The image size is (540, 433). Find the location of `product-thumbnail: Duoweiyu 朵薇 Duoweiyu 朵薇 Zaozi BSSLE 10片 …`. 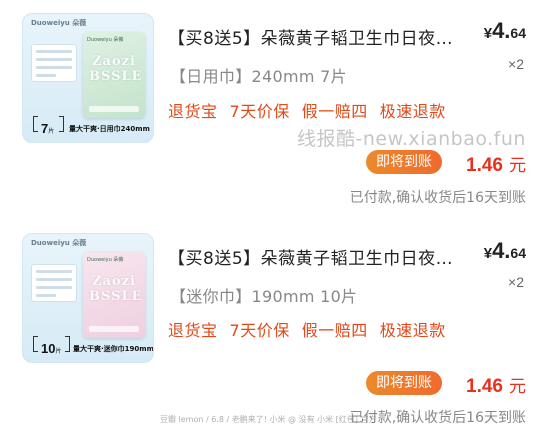

product-thumbnail: Duoweiyu 朵薇 Duoweiyu 朵薇 Zaozi BSSLE 10片 … is located at coordinates (88, 298).